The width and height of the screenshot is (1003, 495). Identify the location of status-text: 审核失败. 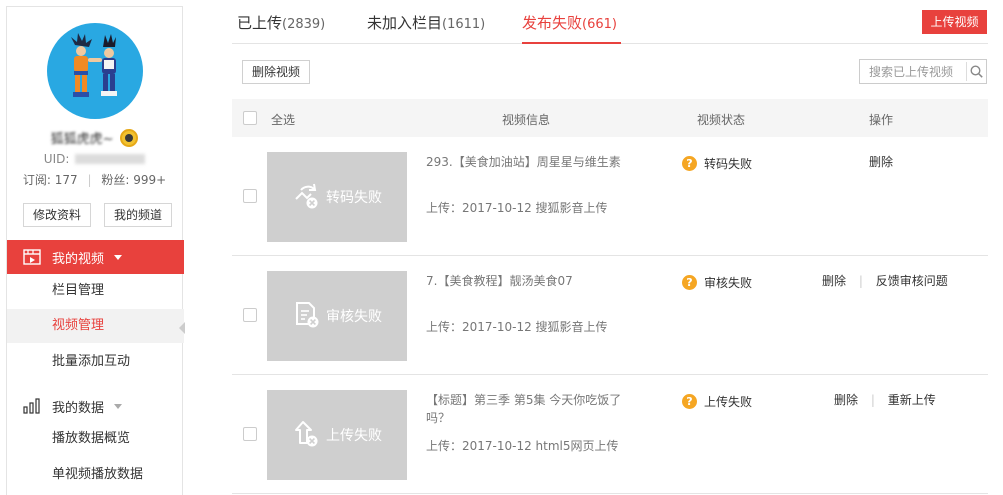
(728, 283).